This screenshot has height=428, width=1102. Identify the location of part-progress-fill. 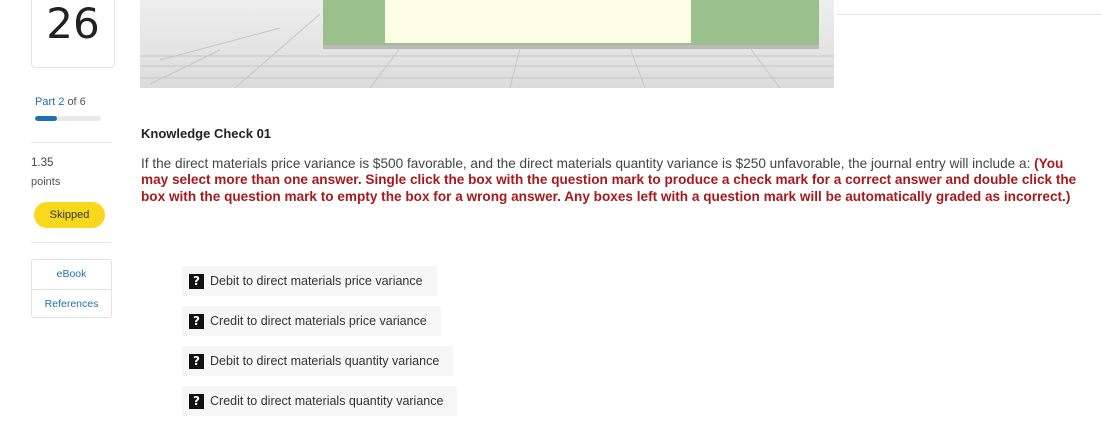
(46, 118).